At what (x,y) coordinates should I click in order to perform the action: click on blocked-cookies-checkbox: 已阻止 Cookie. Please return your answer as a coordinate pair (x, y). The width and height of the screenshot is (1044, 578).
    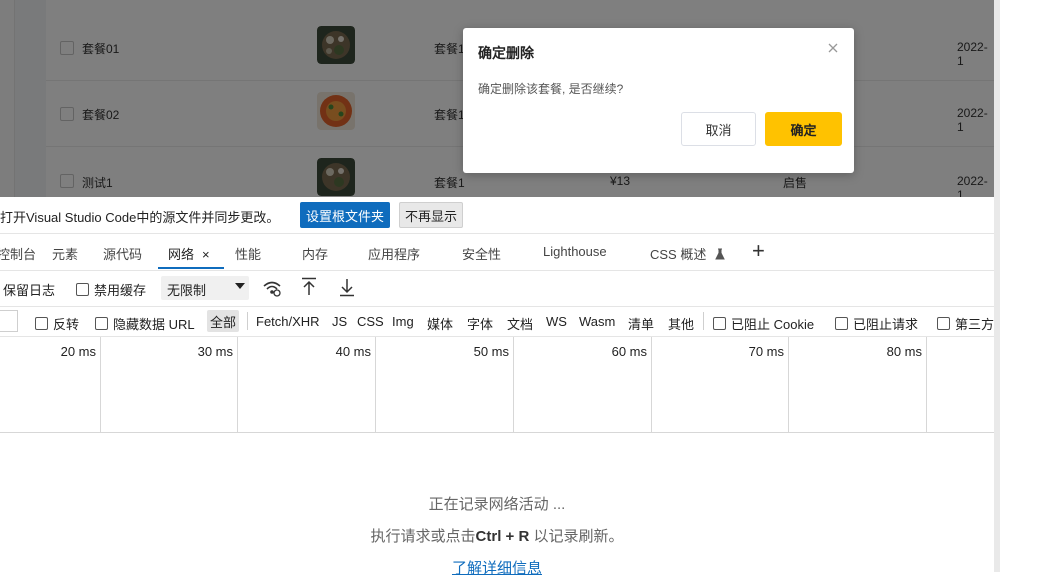
    Looking at the image, I should click on (763, 323).